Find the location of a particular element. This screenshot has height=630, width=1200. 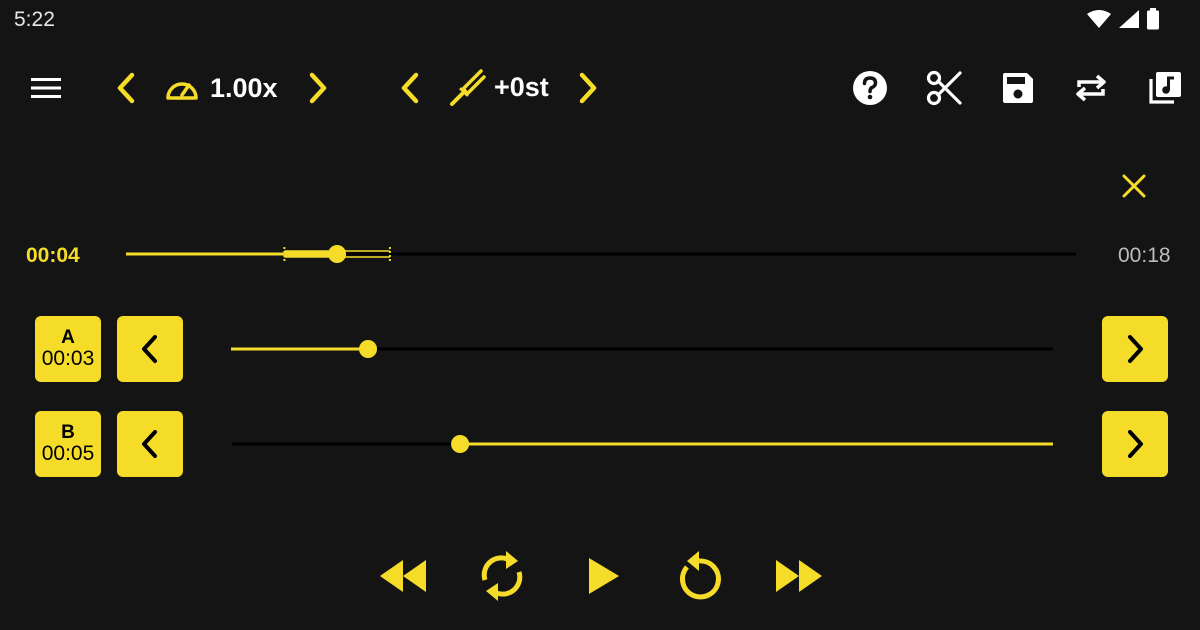

status-time: 5:22 is located at coordinates (34, 19).